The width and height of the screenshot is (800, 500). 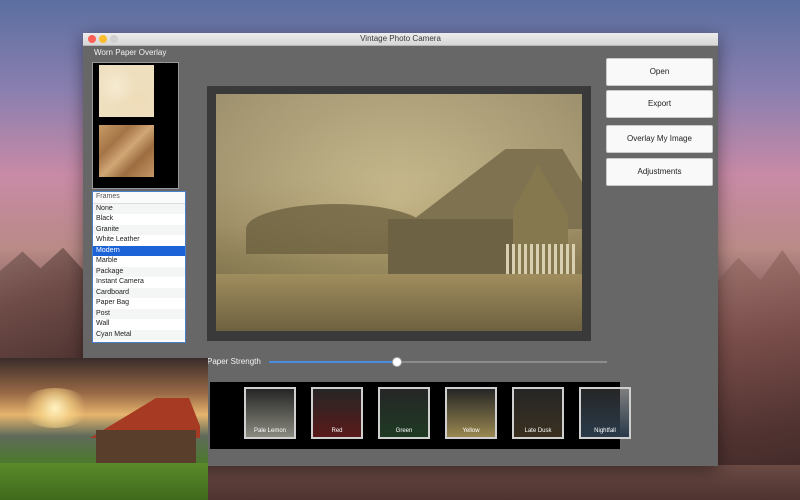 I want to click on frame-item: Instant Camera, so click(x=139, y=282).